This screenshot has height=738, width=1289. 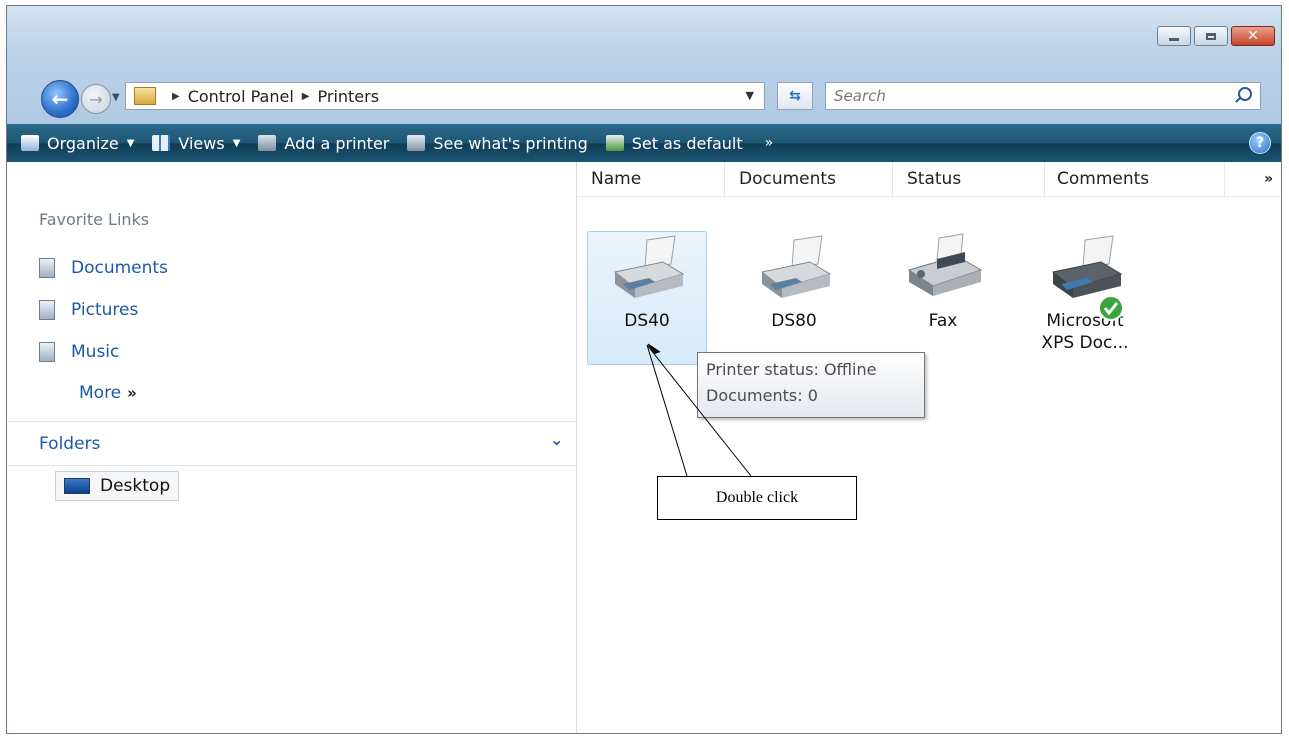 I want to click on more-links: More », so click(x=108, y=393).